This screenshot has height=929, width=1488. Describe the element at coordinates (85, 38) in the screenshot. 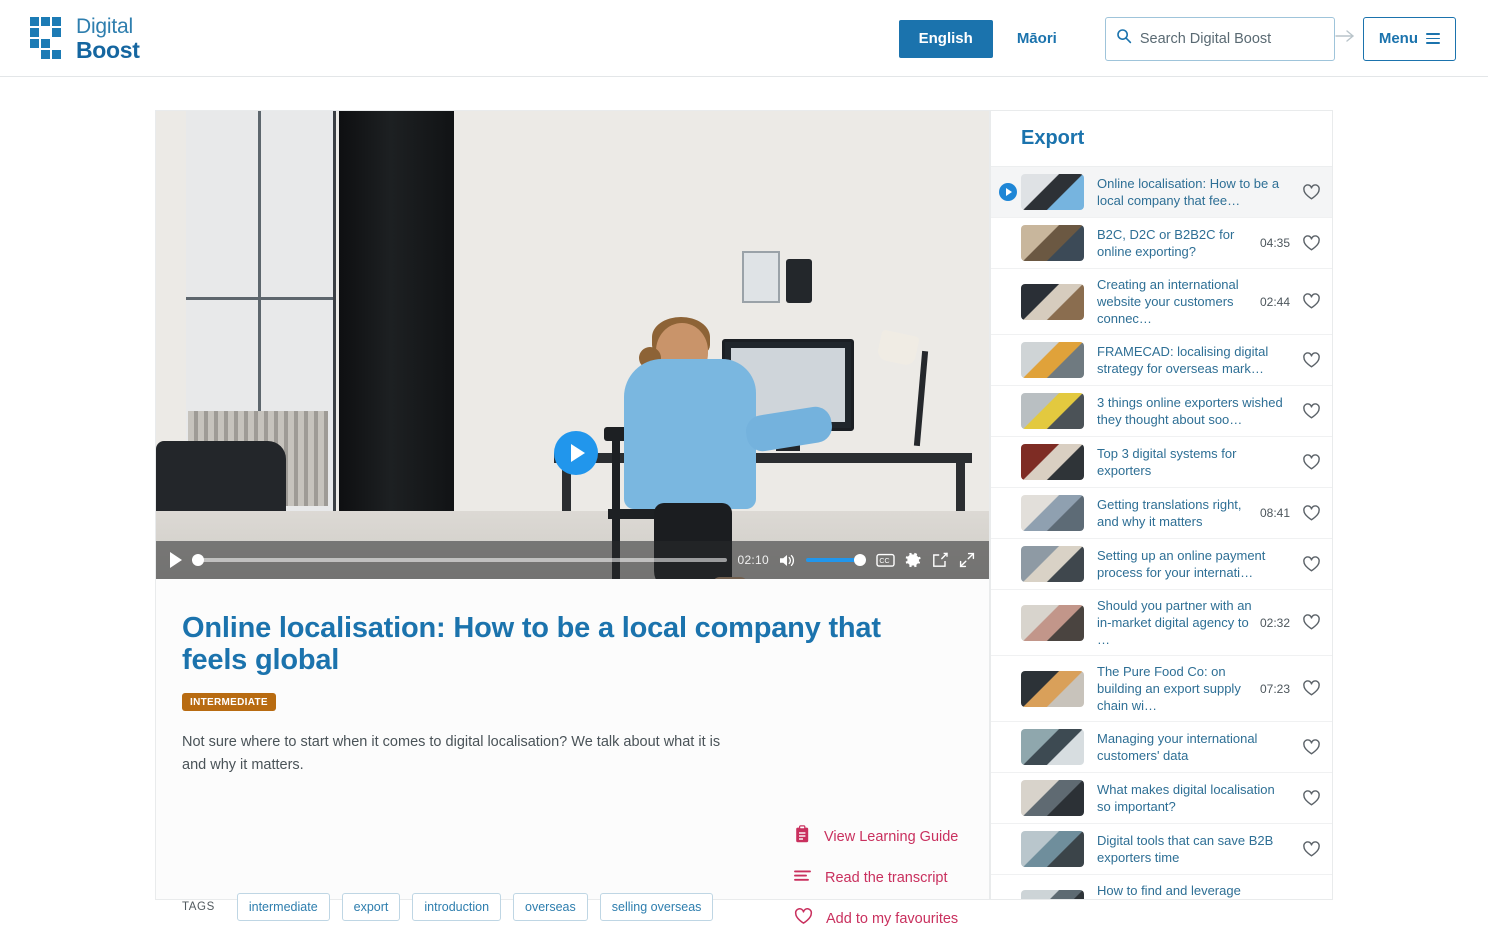

I see `site-logo: Digital Boost` at that location.